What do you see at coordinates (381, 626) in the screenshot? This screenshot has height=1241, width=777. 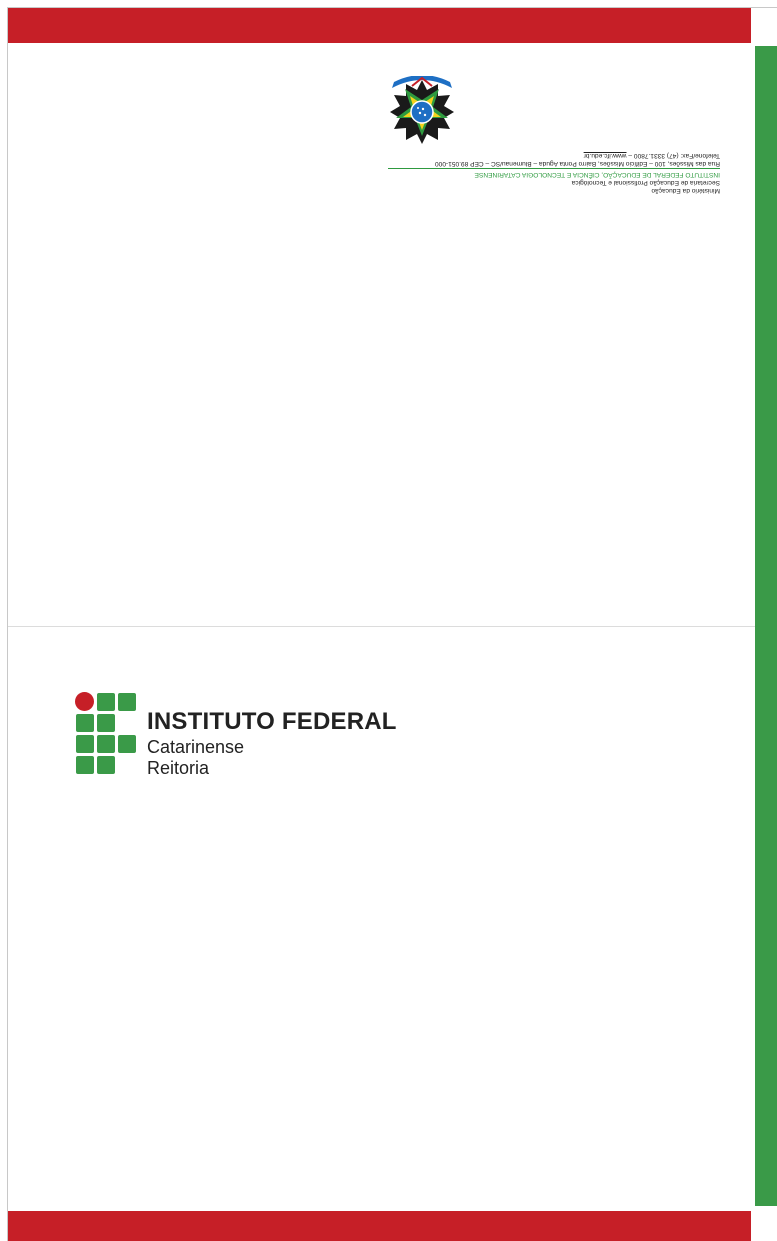 I see `fold-line` at bounding box center [381, 626].